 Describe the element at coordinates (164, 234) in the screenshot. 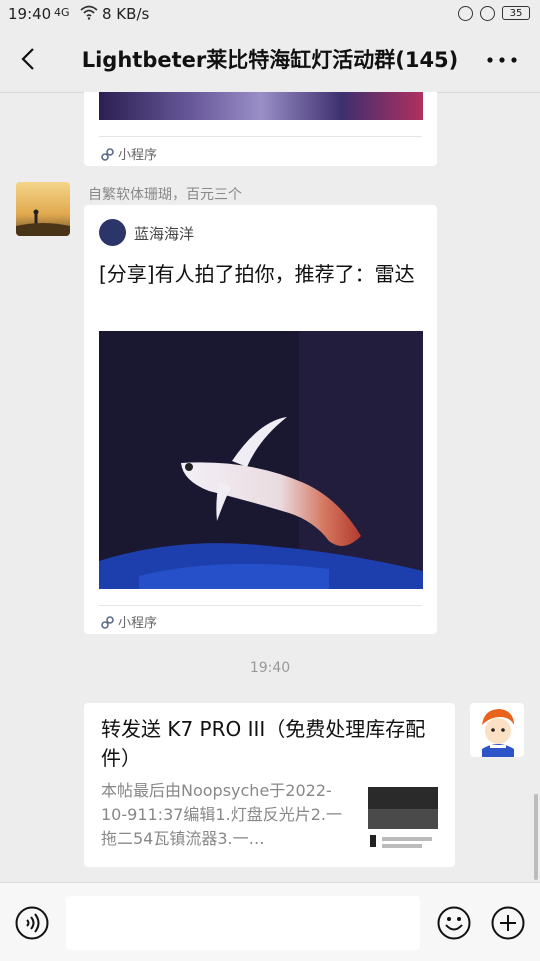

I see `app-name: 蓝海海洋` at that location.